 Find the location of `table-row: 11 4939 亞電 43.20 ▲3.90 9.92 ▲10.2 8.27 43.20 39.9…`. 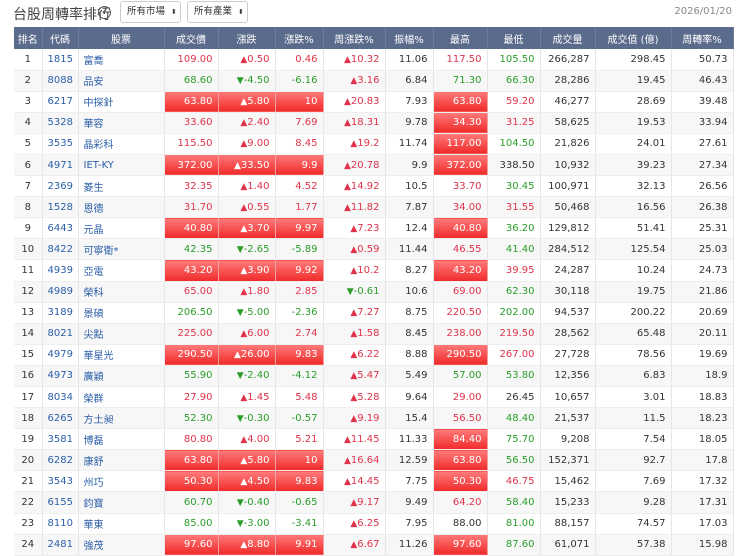

table-row: 11 4939 亞電 43.20 ▲3.90 9.92 ▲10.2 8.27 43.20 39.9… is located at coordinates (374, 270).